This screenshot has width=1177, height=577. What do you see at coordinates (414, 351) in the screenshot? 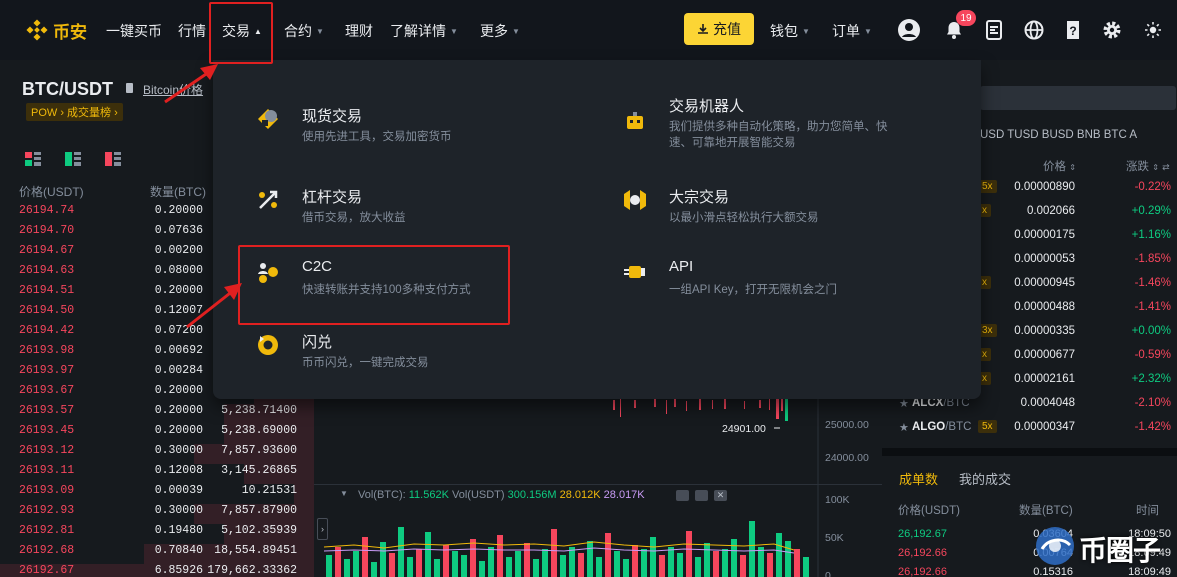
I see `menu-item-convert: 闪兑 币币闪兑，一键完成交易` at bounding box center [414, 351].